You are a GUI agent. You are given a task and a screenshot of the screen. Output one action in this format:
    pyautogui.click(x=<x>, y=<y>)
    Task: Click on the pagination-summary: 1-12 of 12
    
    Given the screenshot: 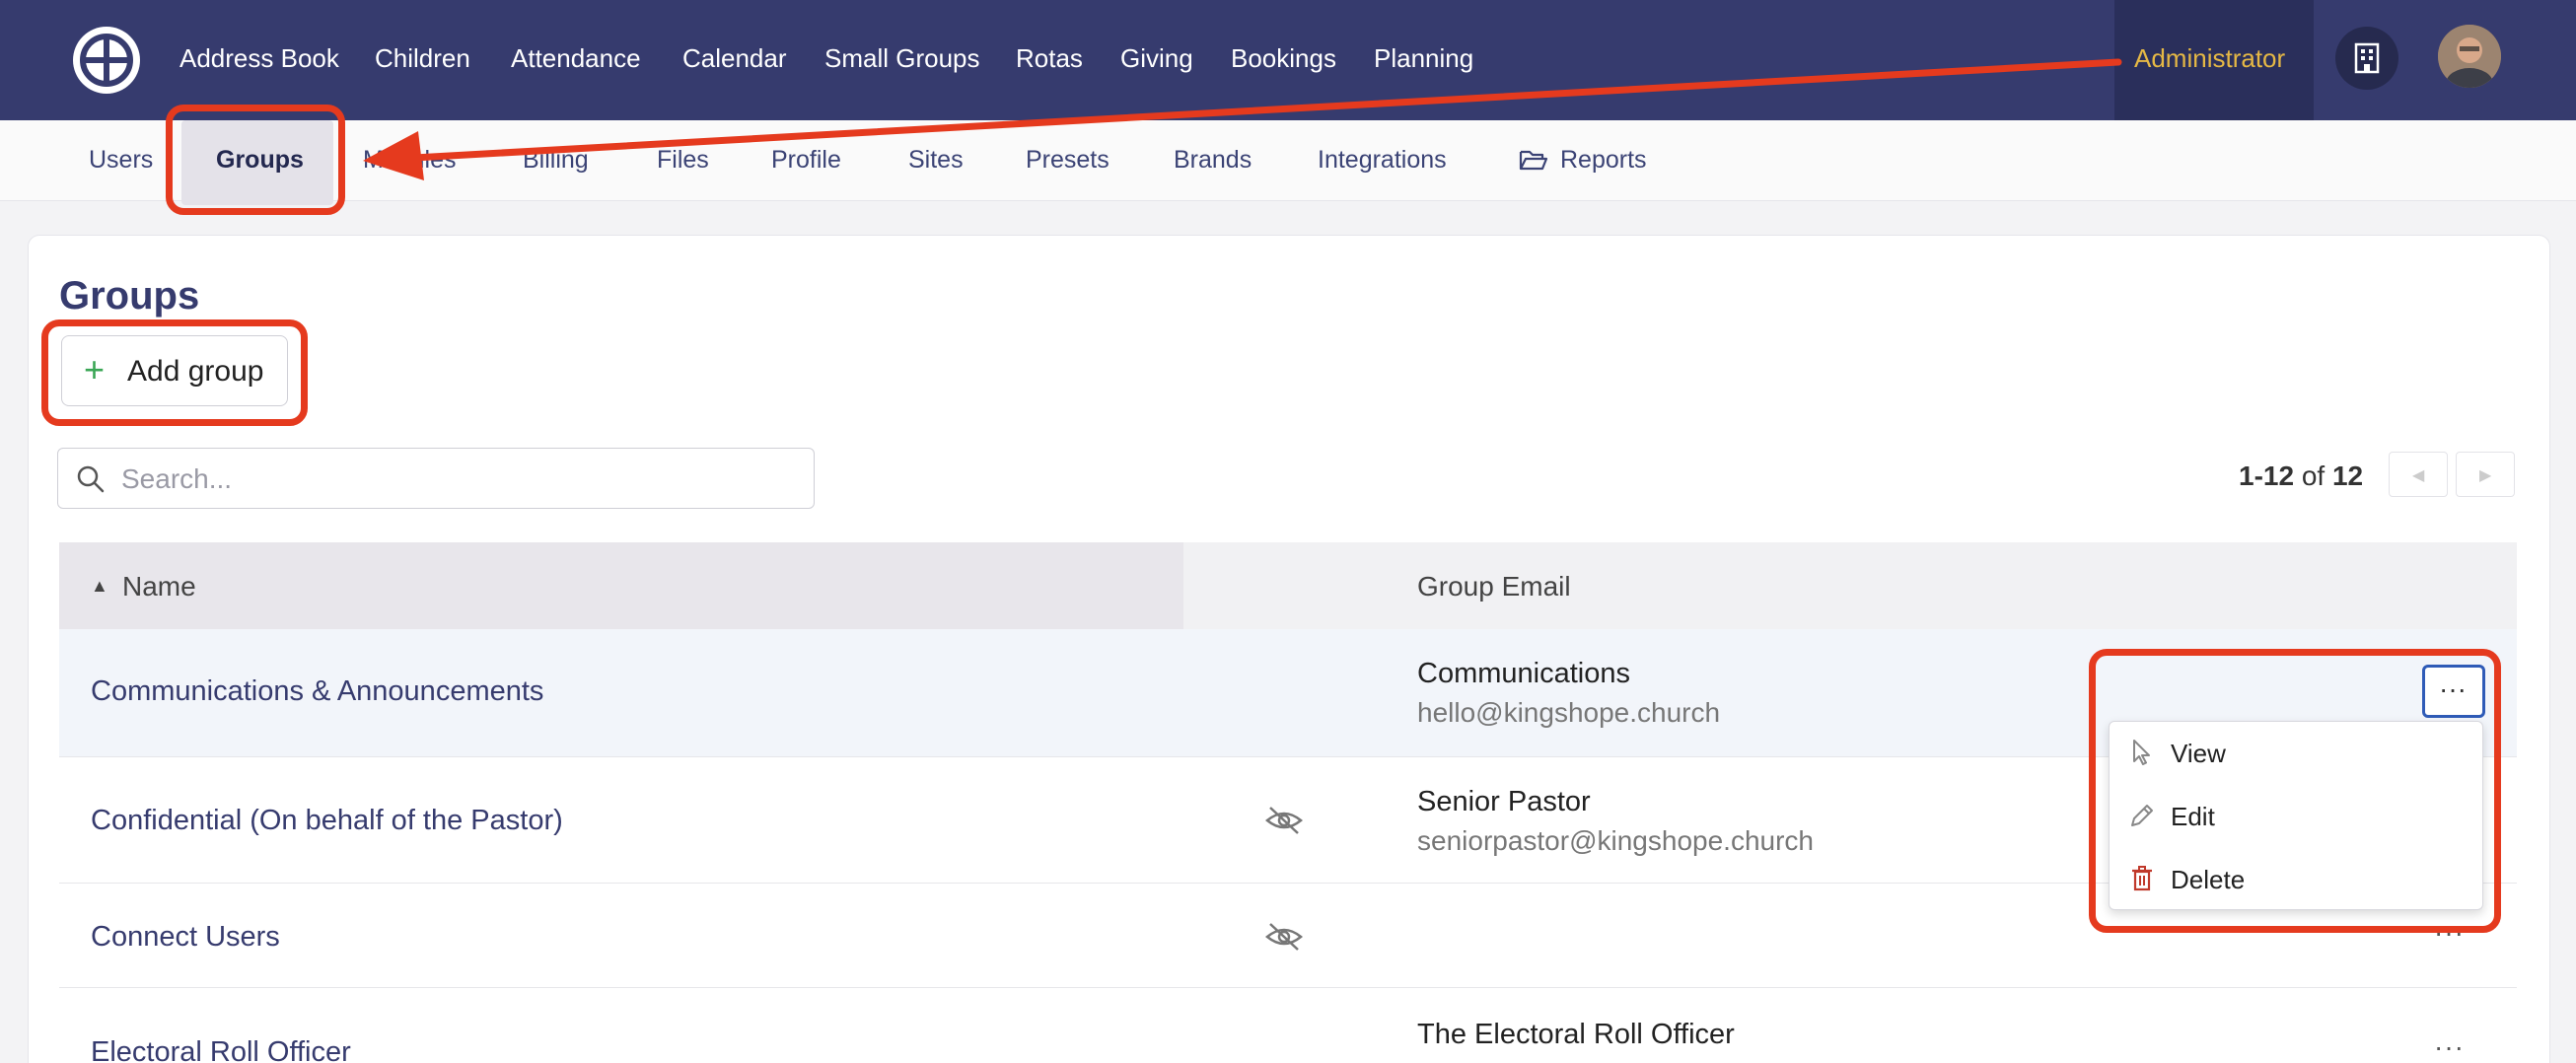 What is the action you would take?
    pyautogui.click(x=2301, y=477)
    